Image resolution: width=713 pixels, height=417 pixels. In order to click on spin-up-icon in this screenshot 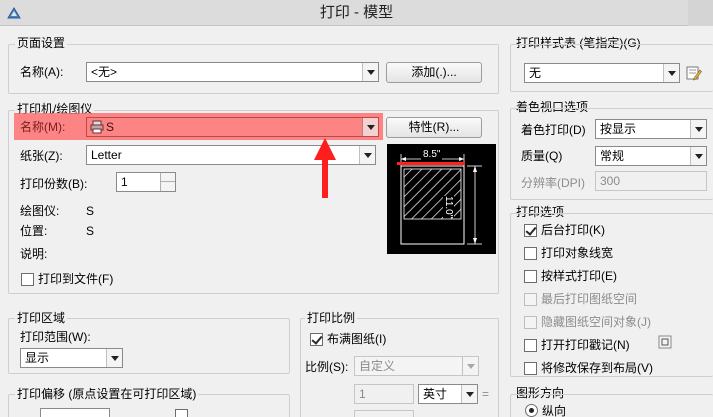, I will do `click(167, 177)`.